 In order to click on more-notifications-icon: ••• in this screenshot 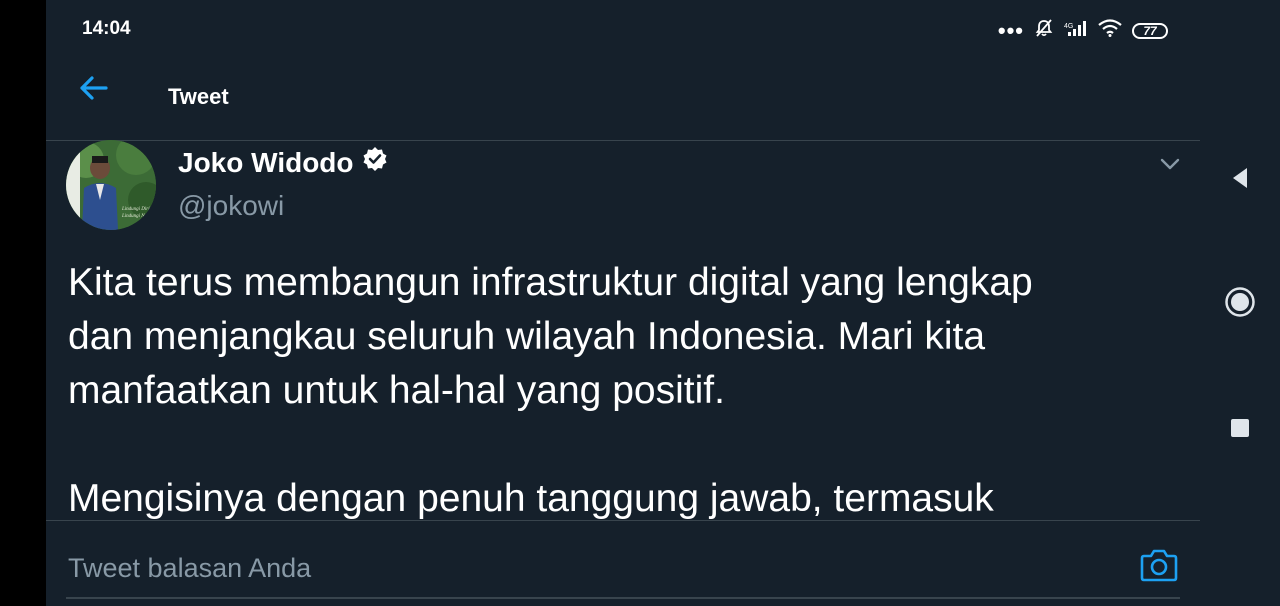, I will do `click(1010, 30)`.